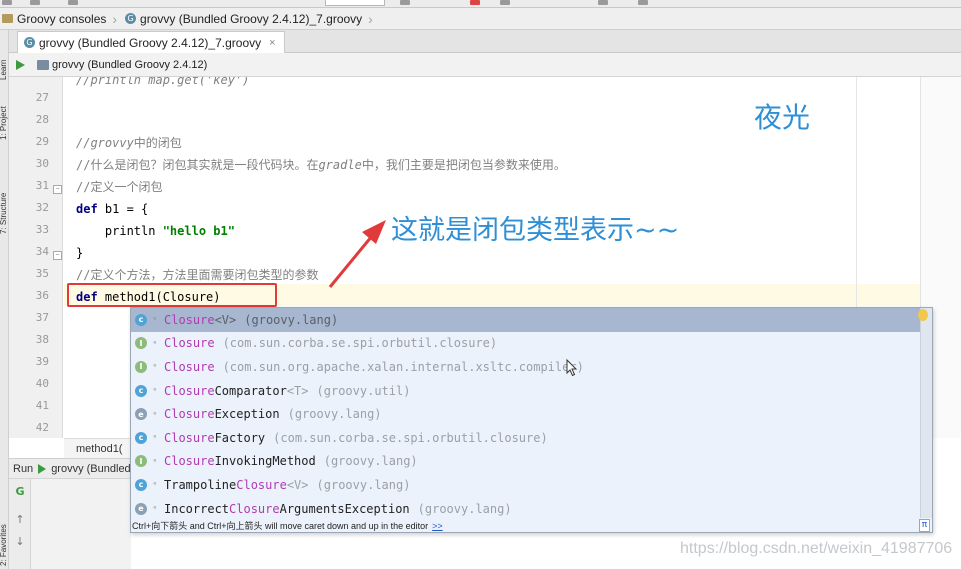 The image size is (961, 569). I want to click on breadcrumb-project: Groovy consoles ›, so click(63, 19).